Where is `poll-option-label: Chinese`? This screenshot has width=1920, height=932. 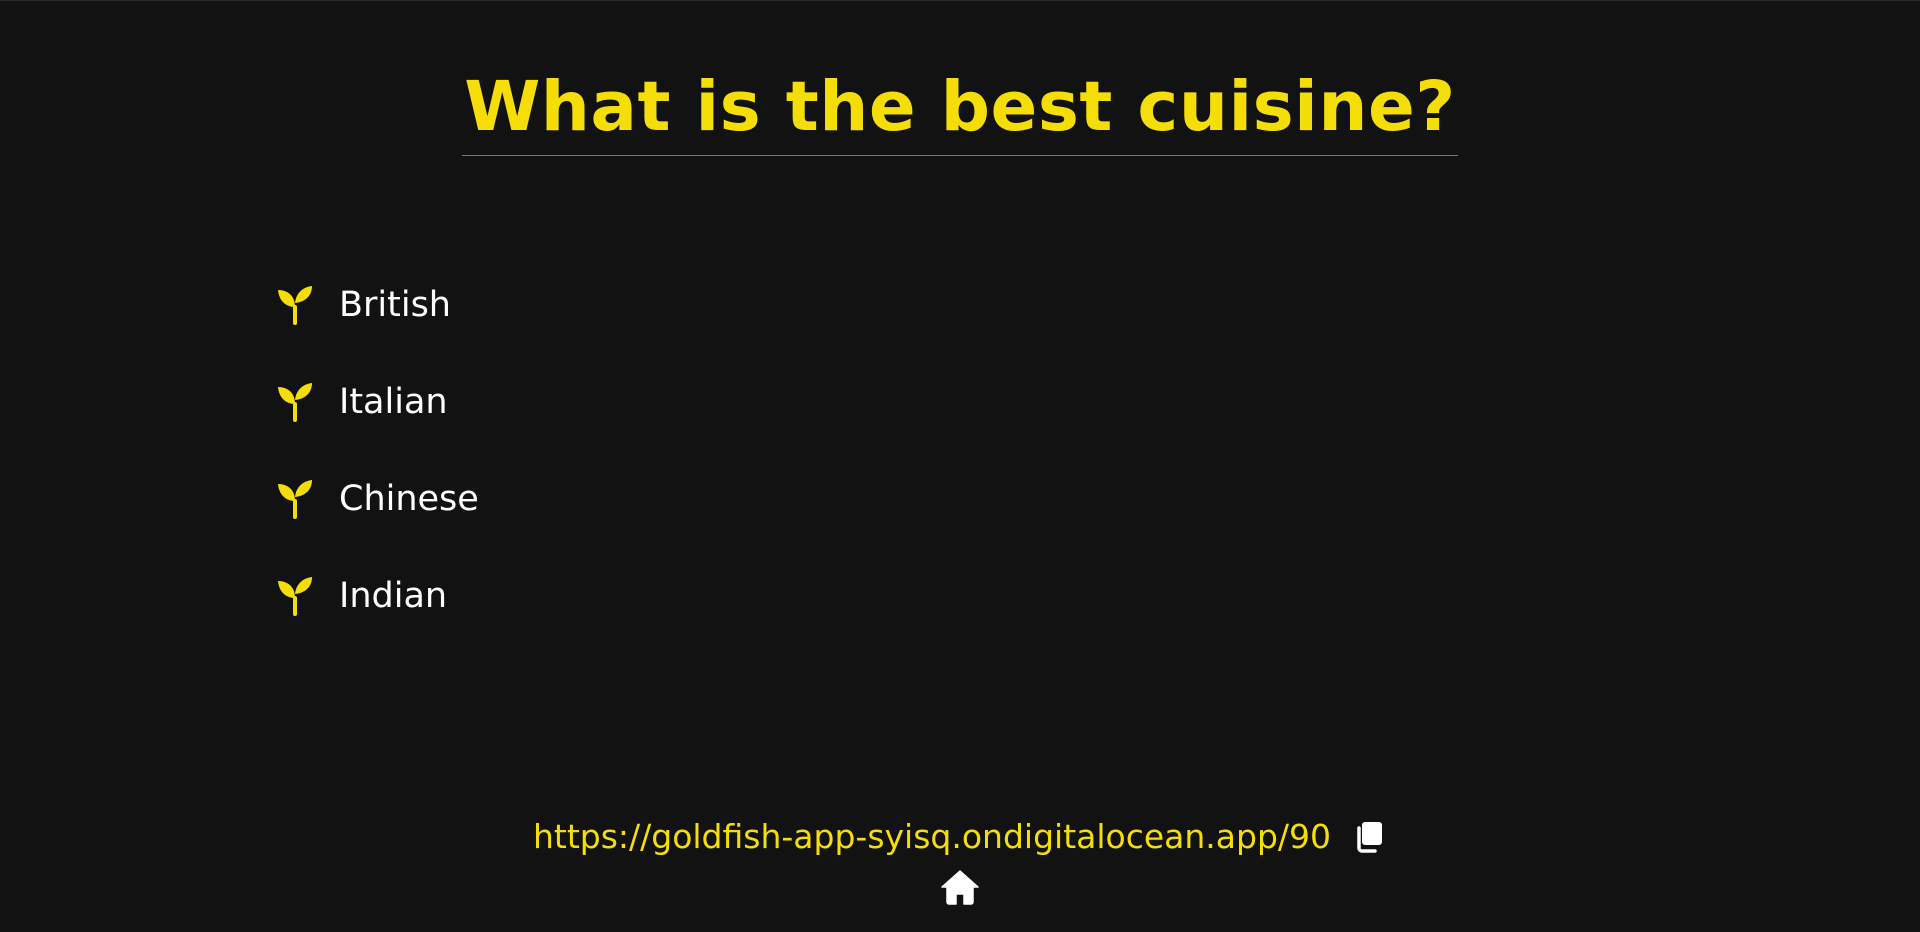 poll-option-label: Chinese is located at coordinates (409, 499).